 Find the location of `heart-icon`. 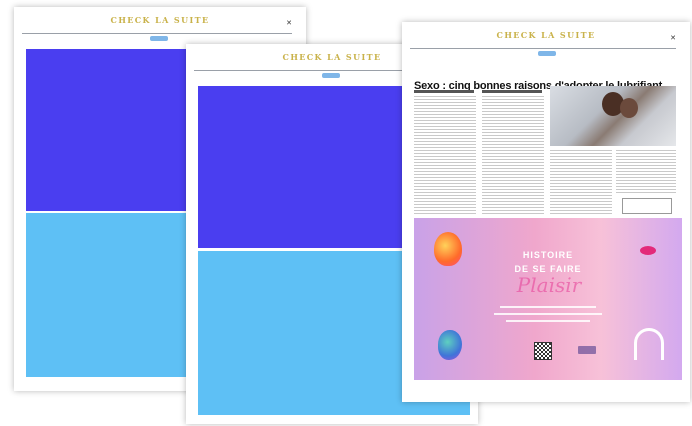

heart-icon is located at coordinates (448, 249).